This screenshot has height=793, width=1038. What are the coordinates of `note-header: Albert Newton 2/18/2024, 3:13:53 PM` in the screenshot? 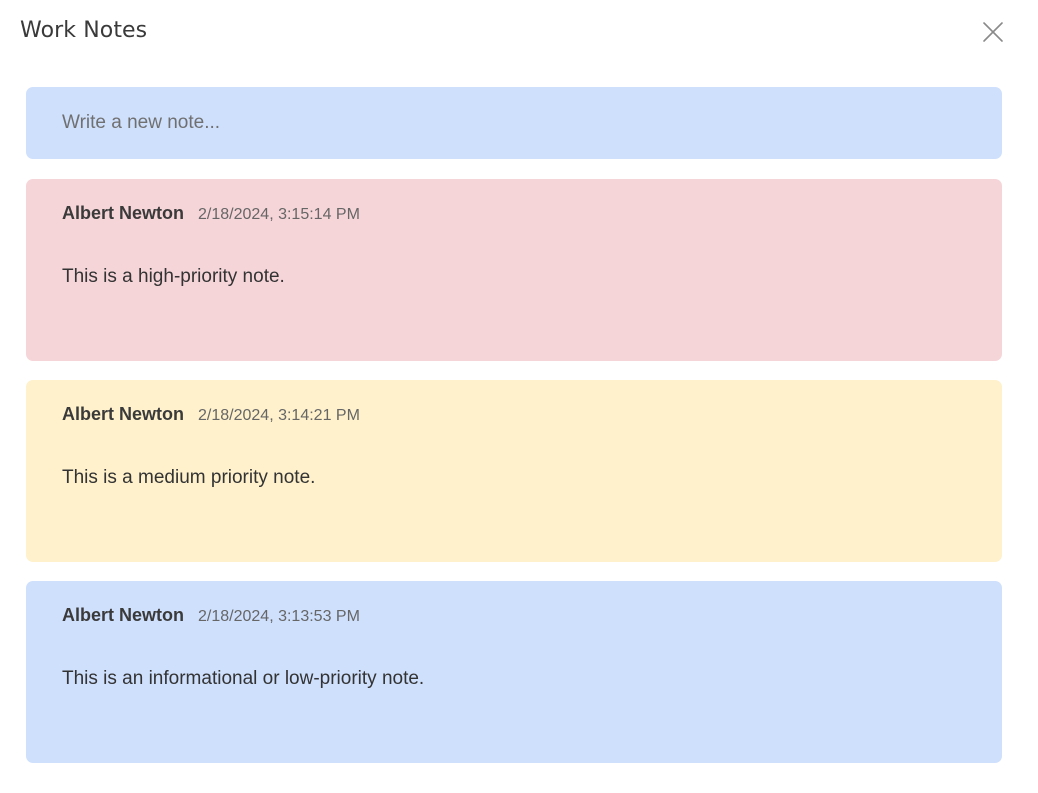 It's located at (514, 615).